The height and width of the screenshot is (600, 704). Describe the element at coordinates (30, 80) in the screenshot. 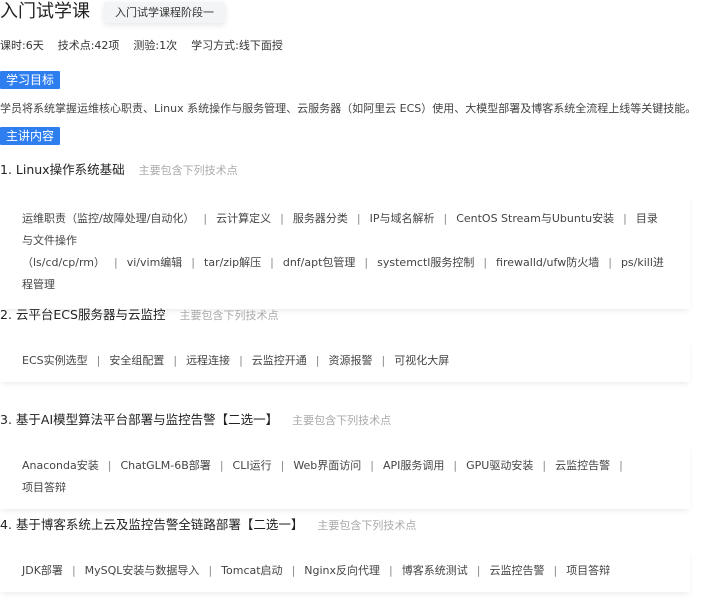

I see `goal-badge: 学习目标` at that location.